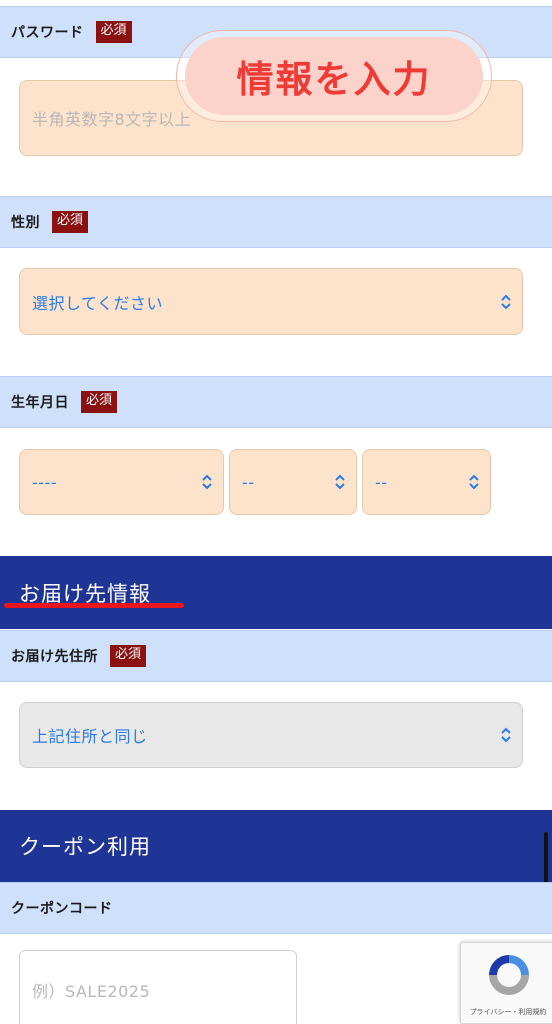 The image size is (552, 1024). Describe the element at coordinates (276, 402) in the screenshot. I see `birthdate-label-bar: 生年月日 必須` at that location.